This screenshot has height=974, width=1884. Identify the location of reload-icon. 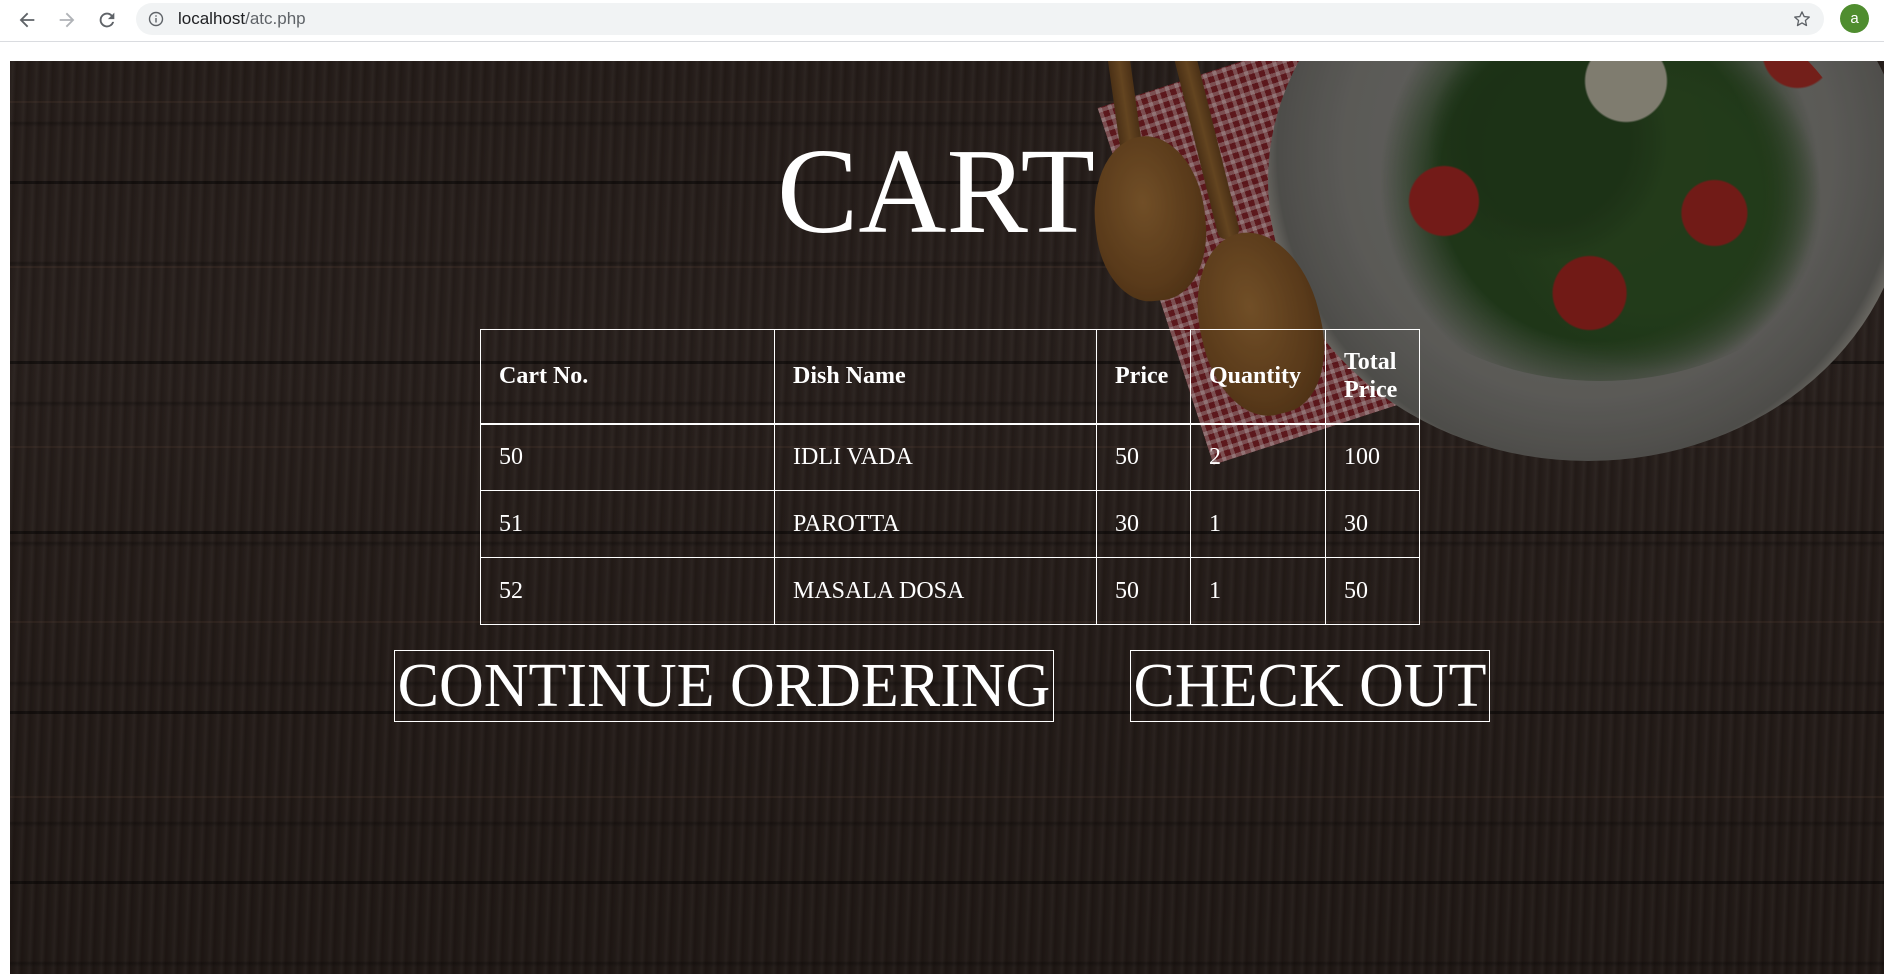
(107, 20).